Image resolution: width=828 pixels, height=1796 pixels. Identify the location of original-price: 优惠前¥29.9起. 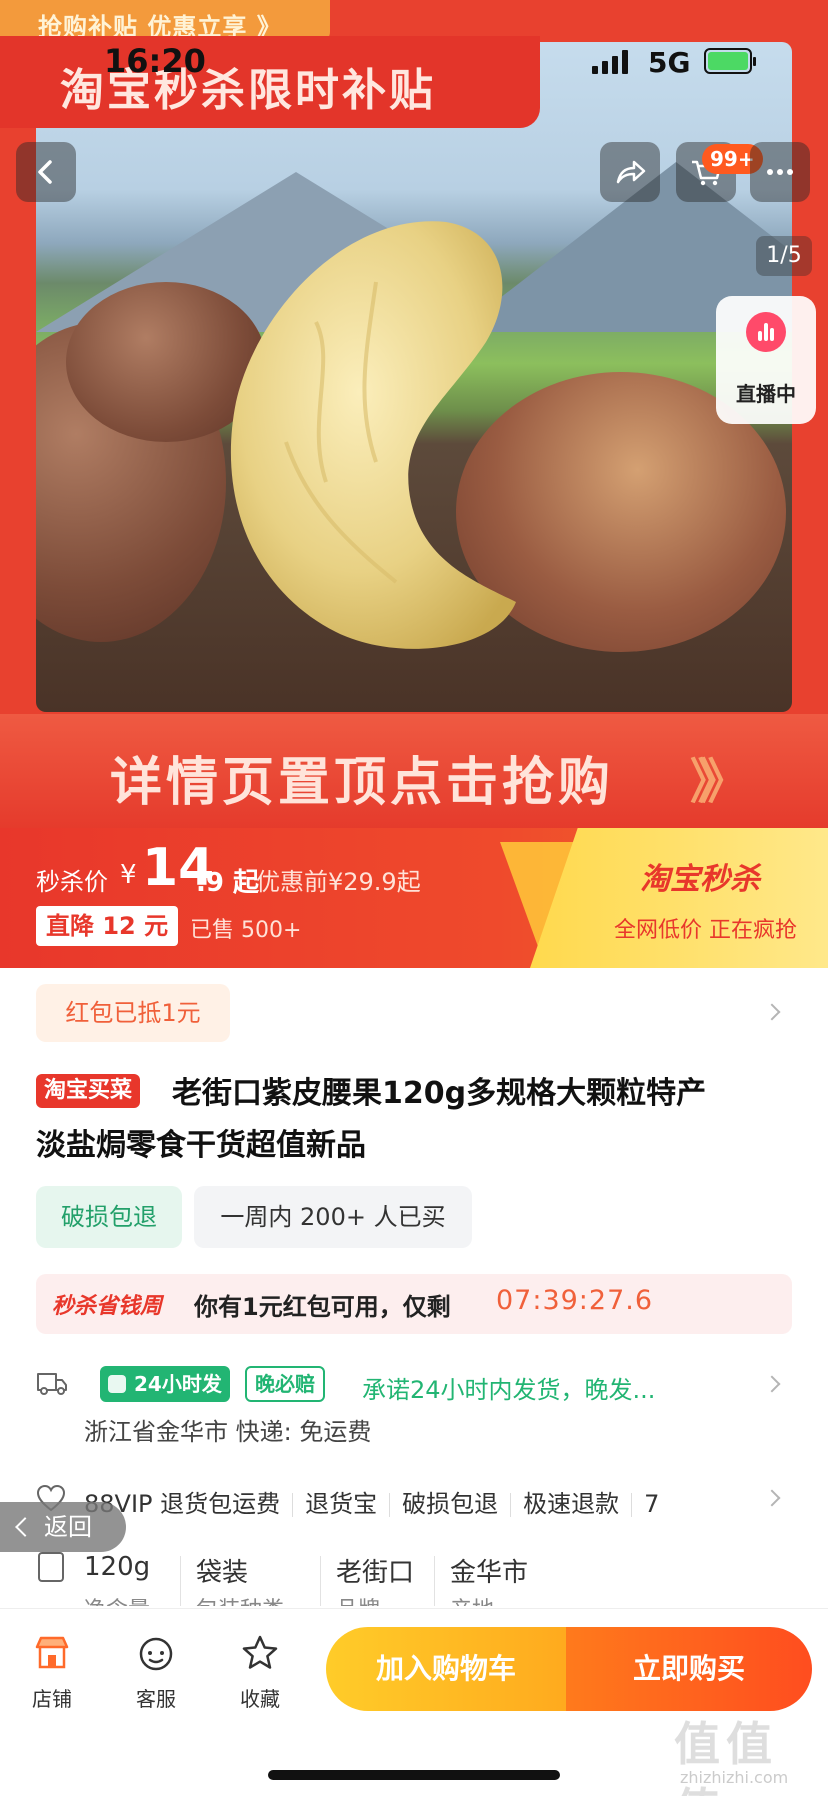
(338, 882).